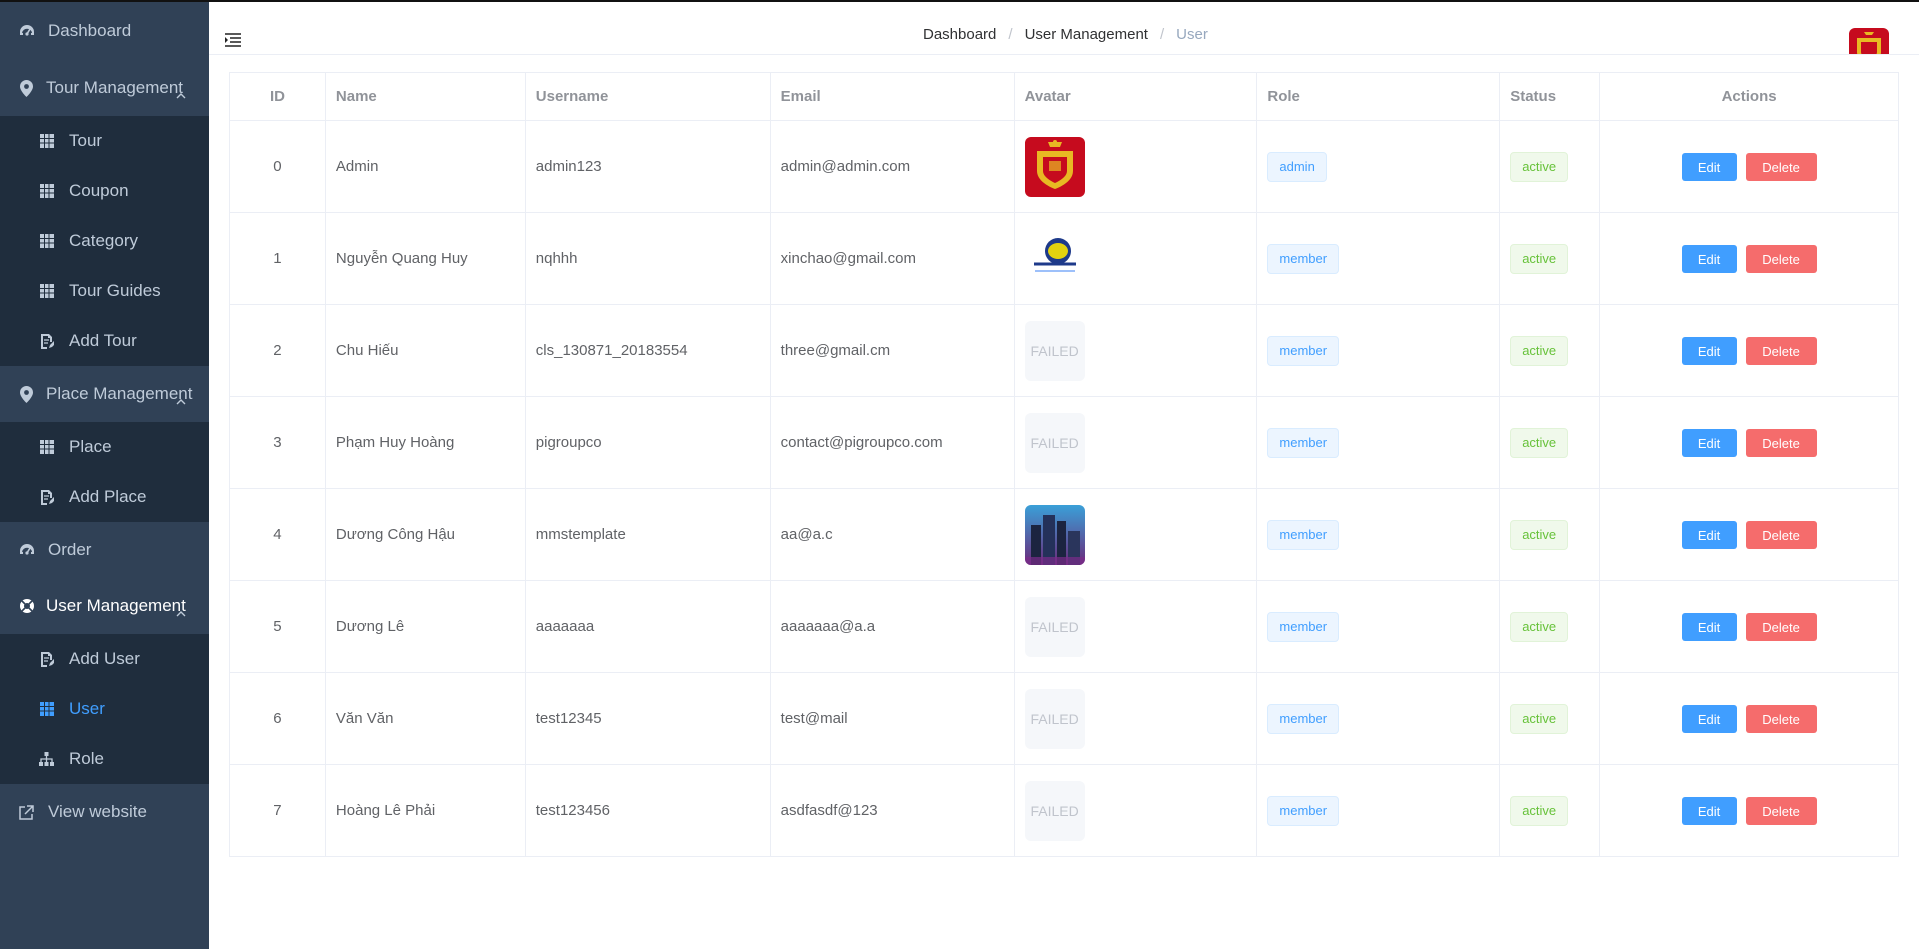  I want to click on column-header-status: Status, so click(1550, 96).